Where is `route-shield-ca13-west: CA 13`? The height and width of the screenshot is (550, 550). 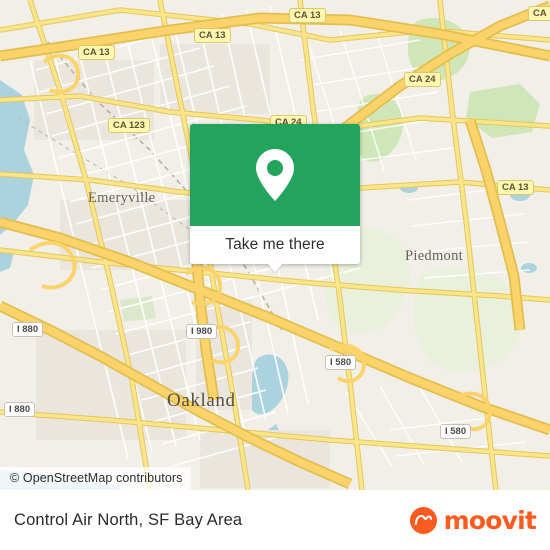 route-shield-ca13-west: CA 13 is located at coordinates (96, 52).